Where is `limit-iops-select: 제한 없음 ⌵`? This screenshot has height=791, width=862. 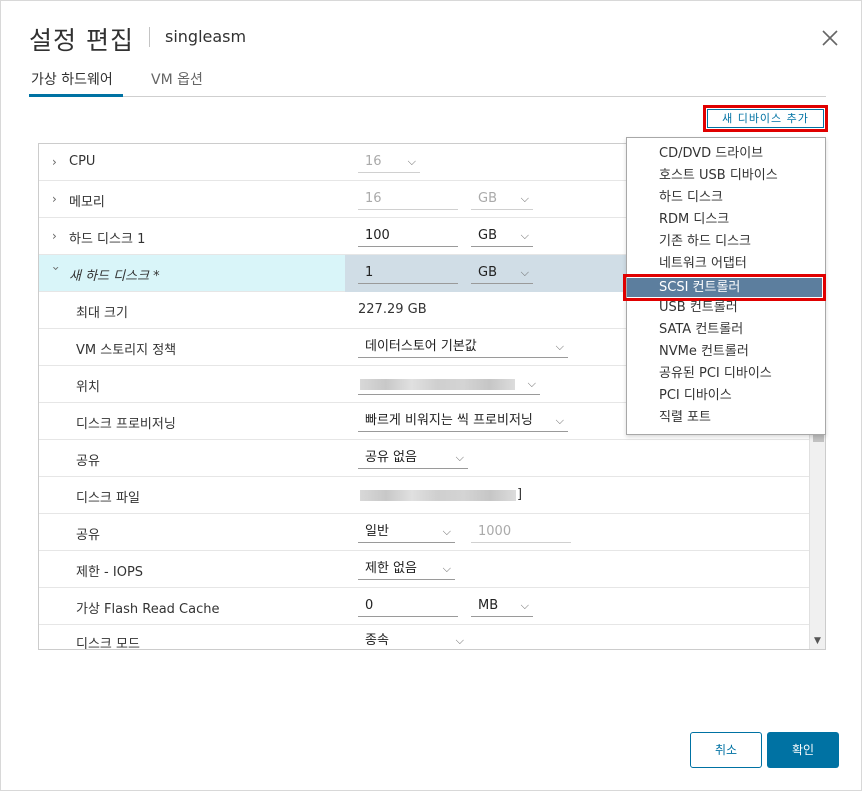
limit-iops-select: 제한 없음 ⌵ is located at coordinates (406, 569).